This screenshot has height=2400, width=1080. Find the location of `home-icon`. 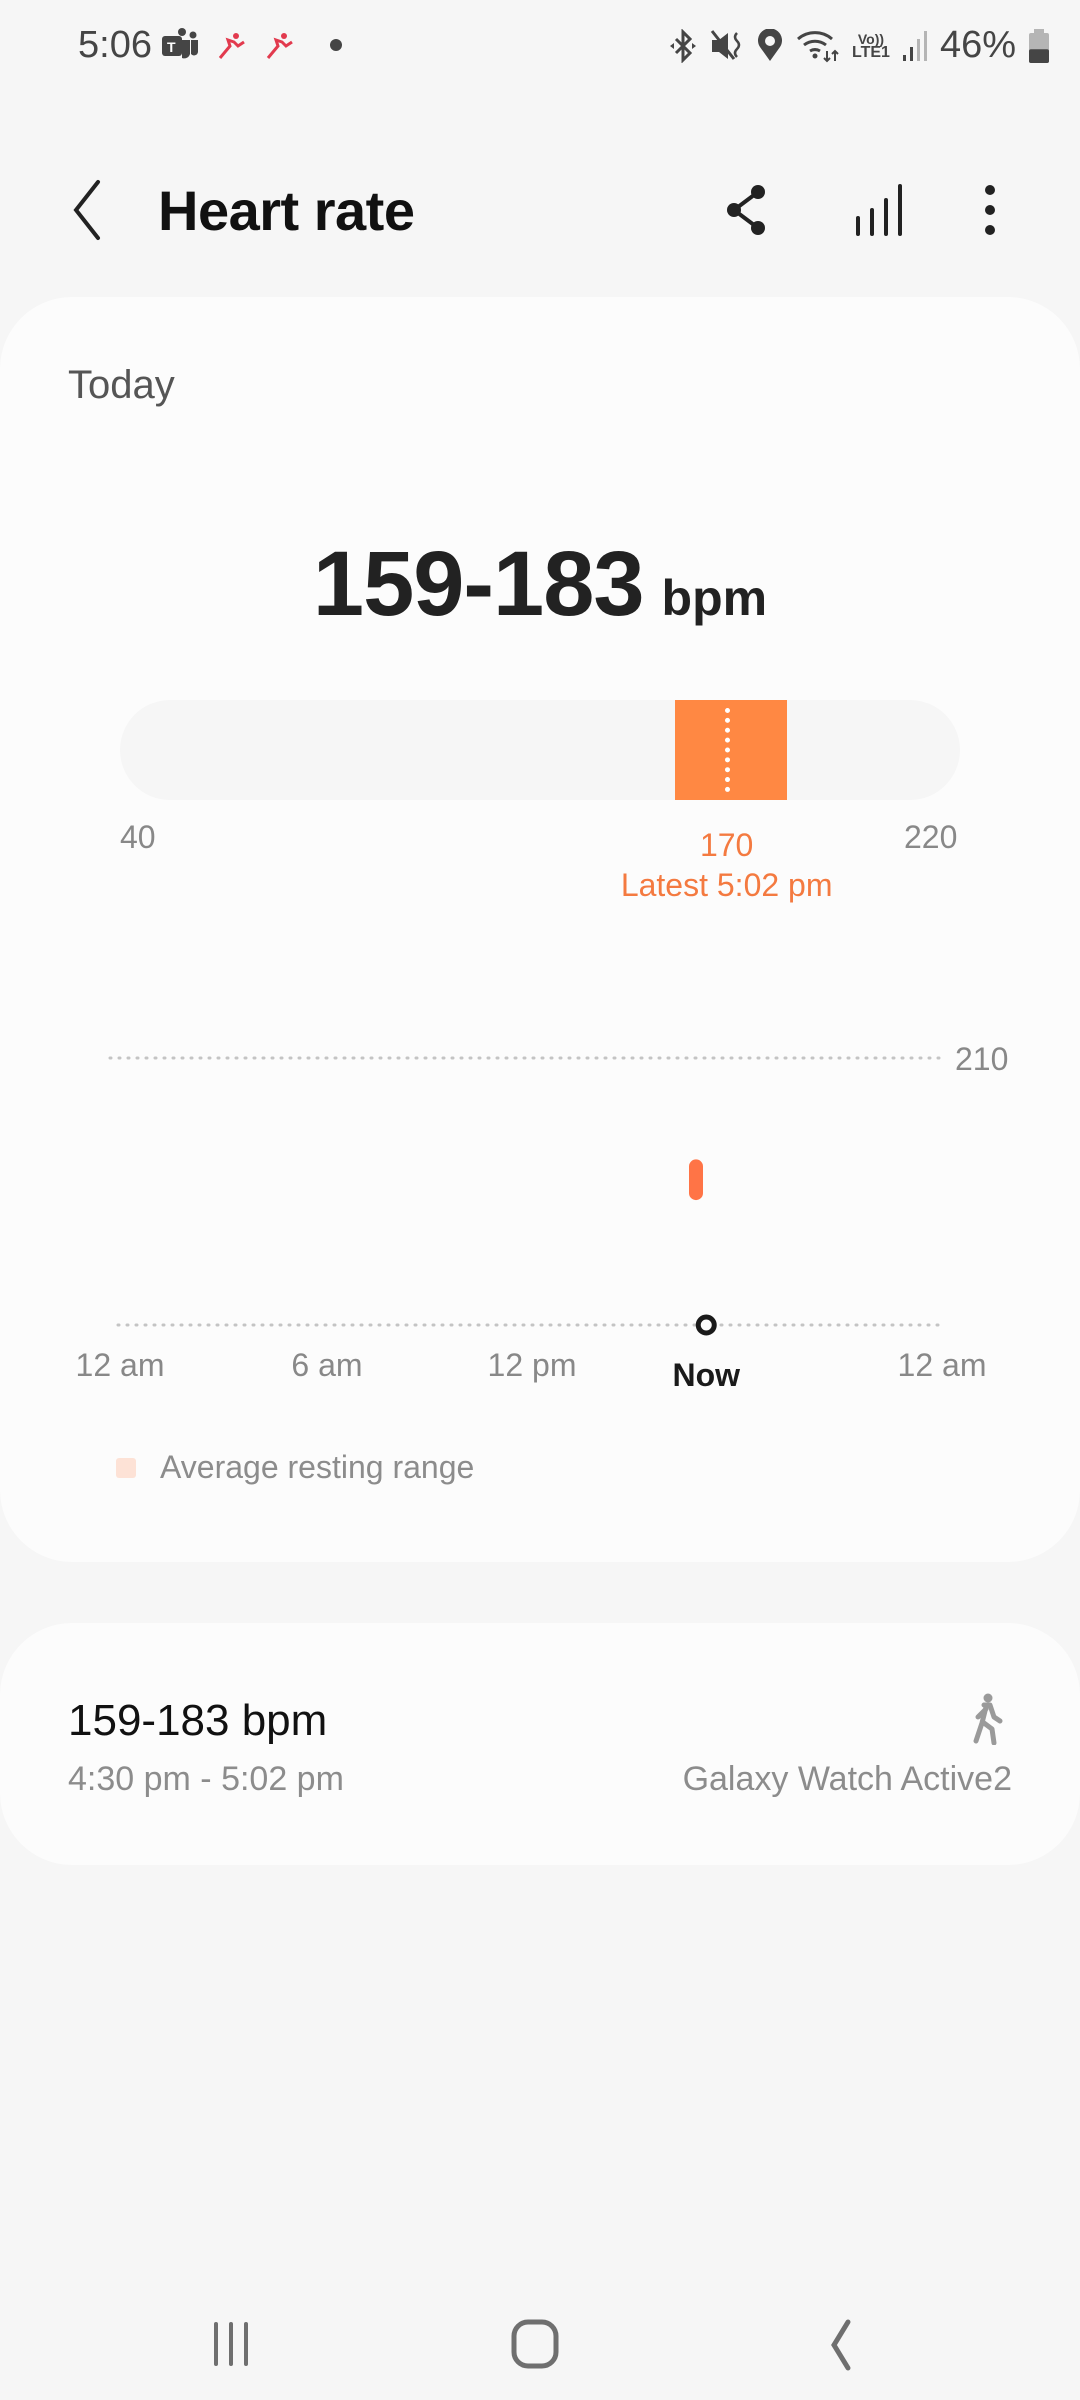

home-icon is located at coordinates (535, 2345).